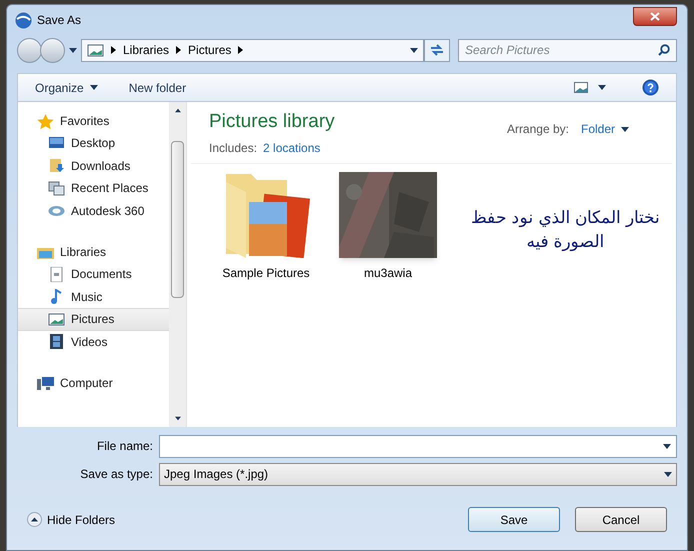 The height and width of the screenshot is (551, 694). I want to click on sidebar-group: Libraries, so click(93, 252).